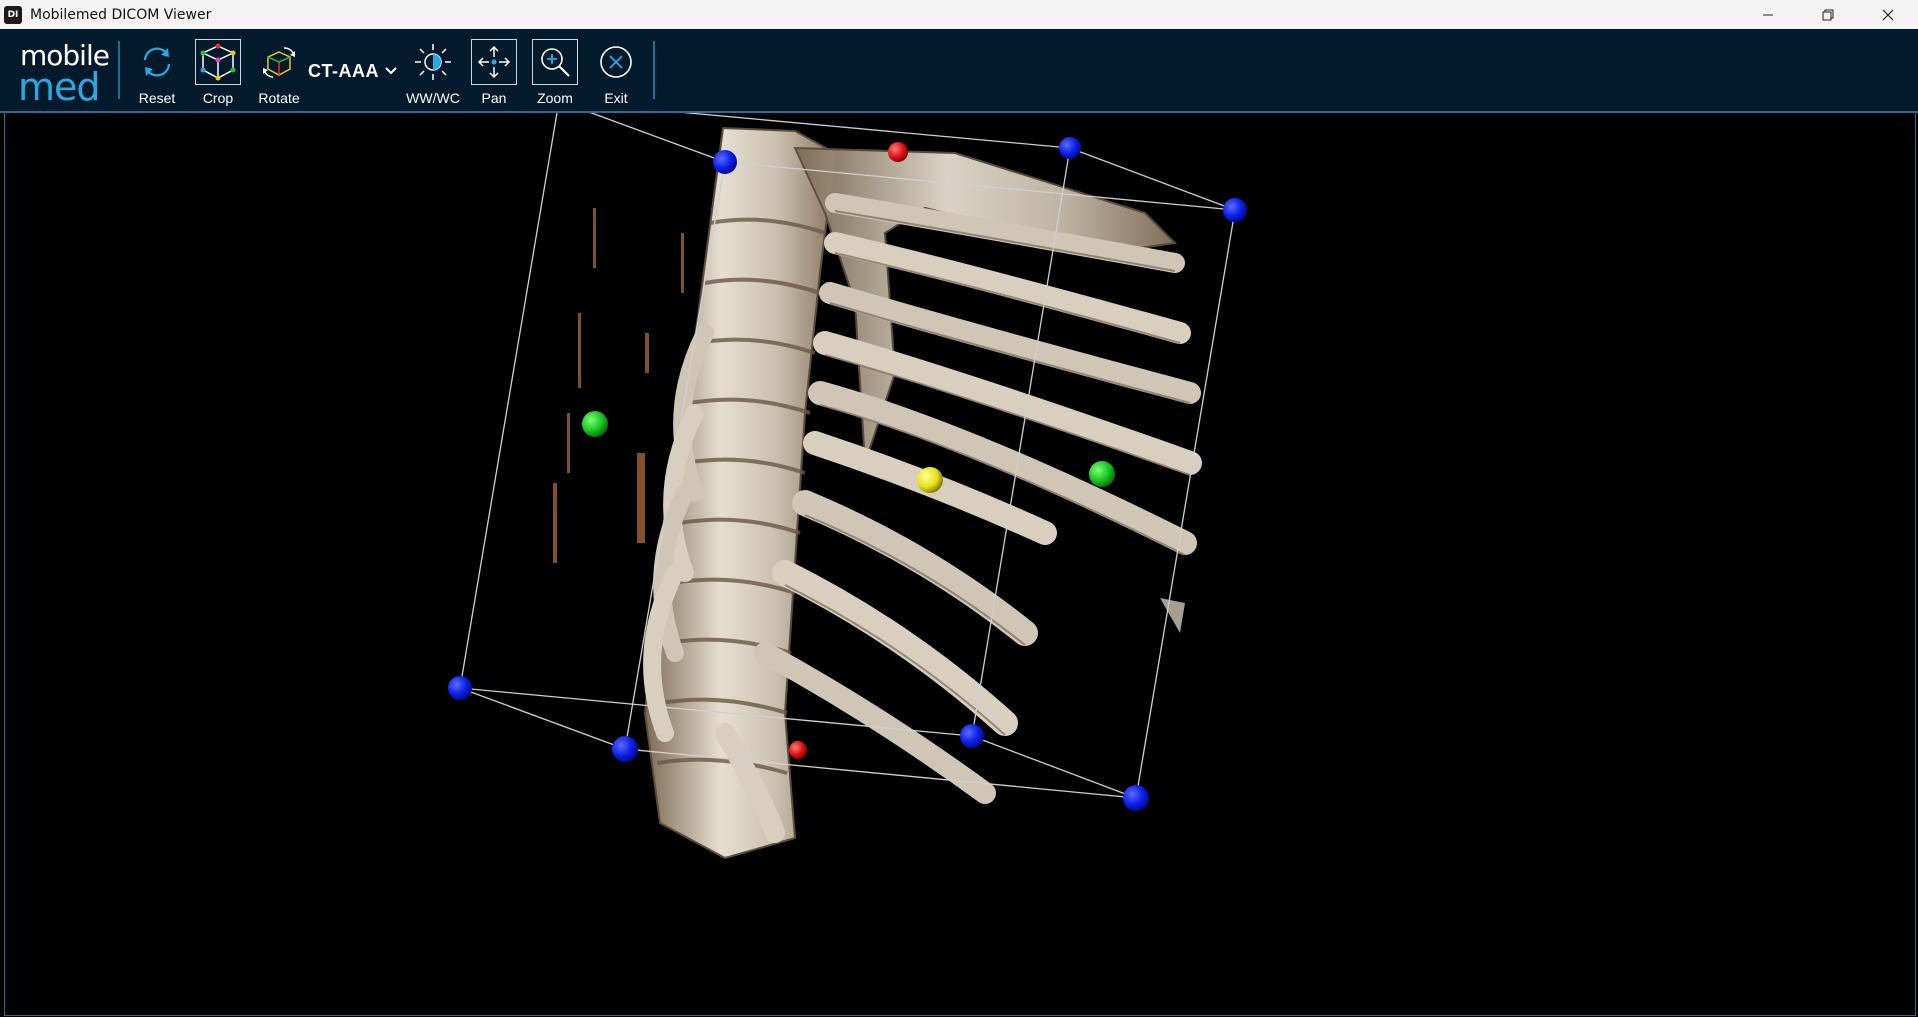  What do you see at coordinates (494, 62) in the screenshot?
I see `pan-icon` at bounding box center [494, 62].